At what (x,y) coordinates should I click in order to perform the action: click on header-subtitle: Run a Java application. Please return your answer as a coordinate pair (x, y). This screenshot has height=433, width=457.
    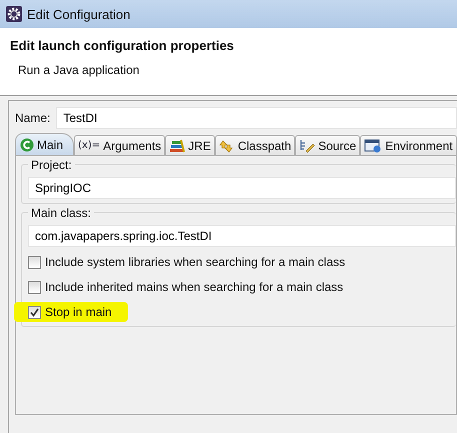
    Looking at the image, I should click on (79, 70).